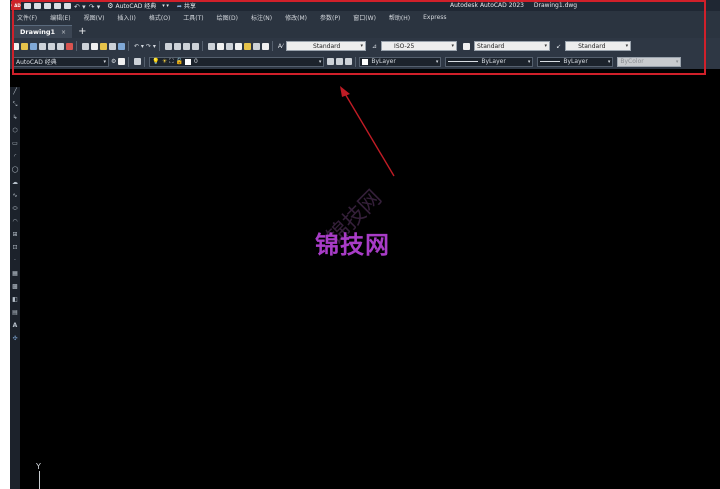 This screenshot has width=720, height=489. I want to click on arc-icon: ◜, so click(15, 157).